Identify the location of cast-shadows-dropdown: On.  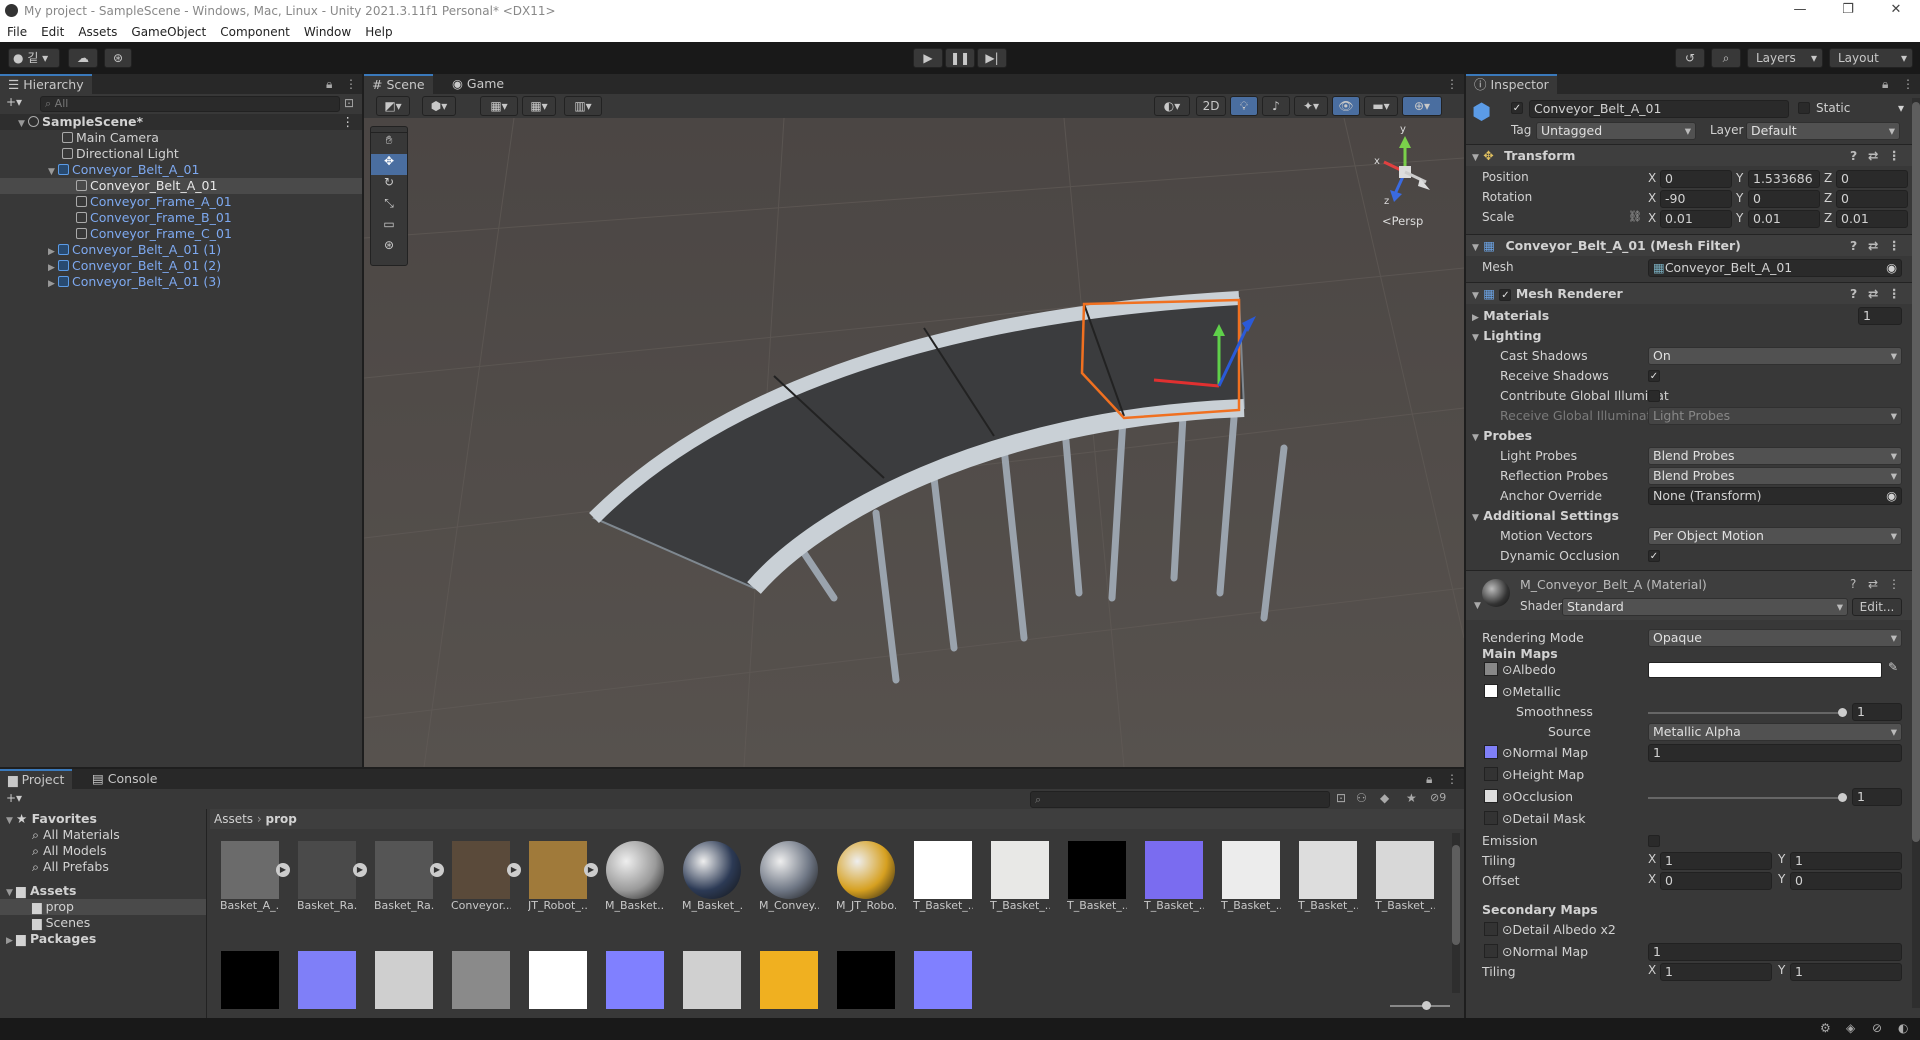
(1775, 356).